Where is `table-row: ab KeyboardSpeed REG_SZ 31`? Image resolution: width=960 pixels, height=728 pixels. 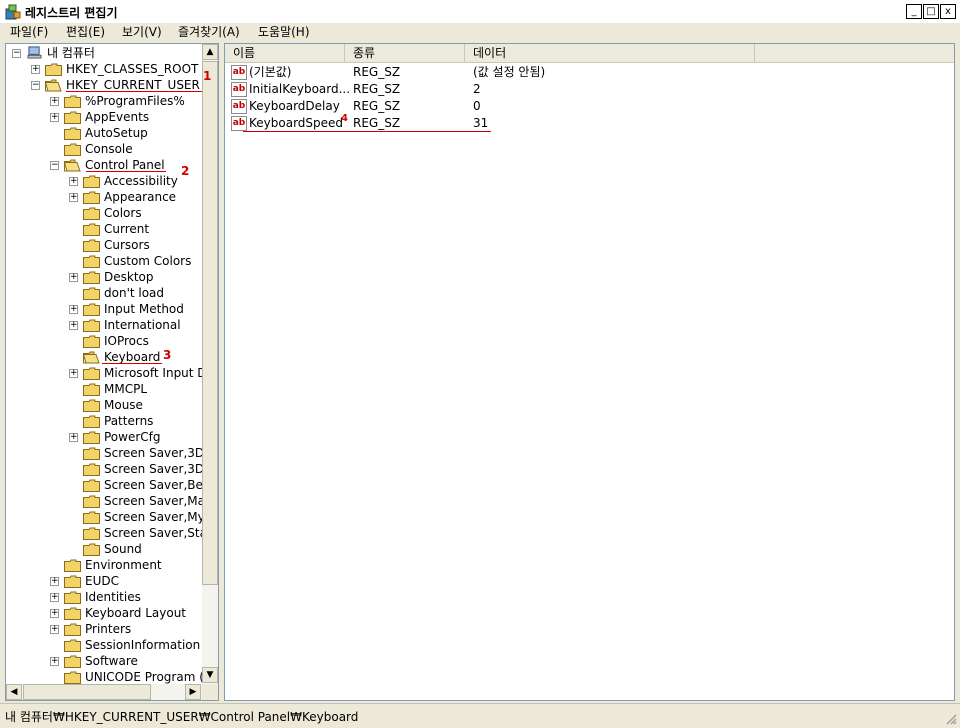 table-row: ab KeyboardSpeed REG_SZ 31 is located at coordinates (489, 123).